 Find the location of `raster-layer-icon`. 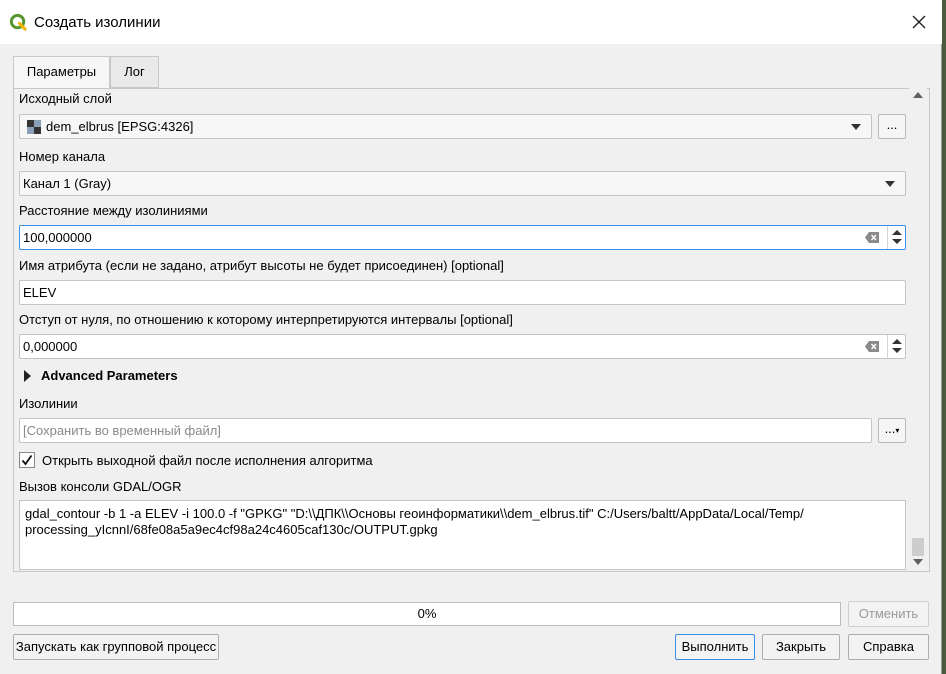

raster-layer-icon is located at coordinates (34, 127).